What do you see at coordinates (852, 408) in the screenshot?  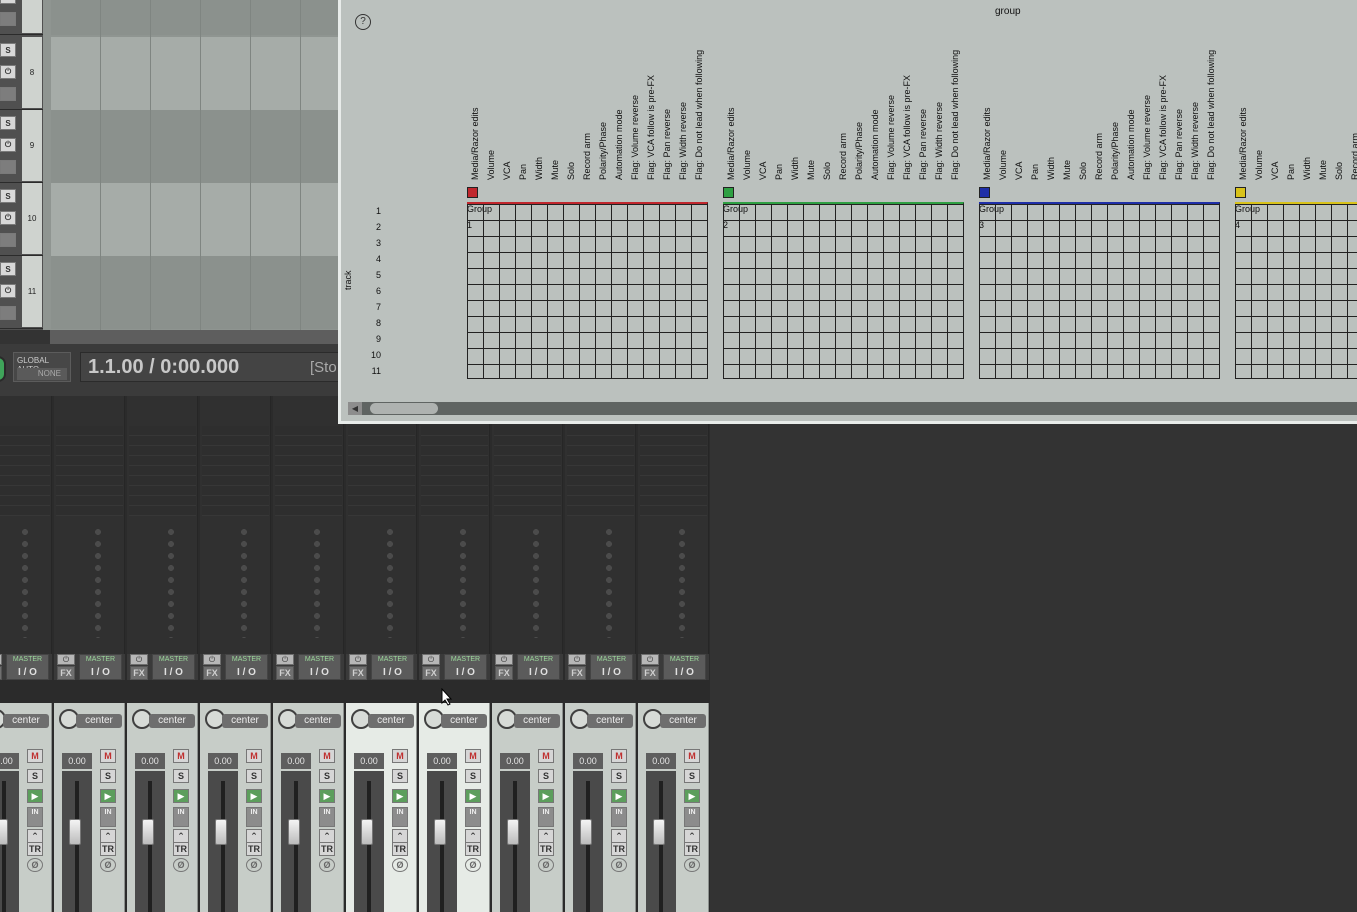 I see `matrix-horizontal-scrollbar: ◀` at bounding box center [852, 408].